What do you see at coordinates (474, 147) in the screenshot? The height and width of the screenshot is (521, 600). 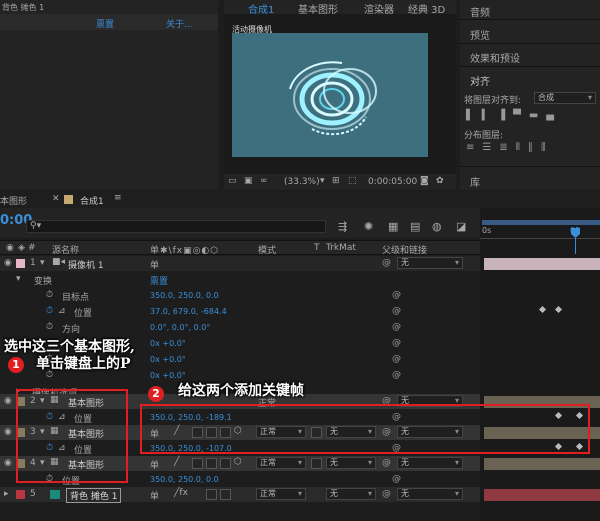 I see `distribute-top-icon: ≡` at bounding box center [474, 147].